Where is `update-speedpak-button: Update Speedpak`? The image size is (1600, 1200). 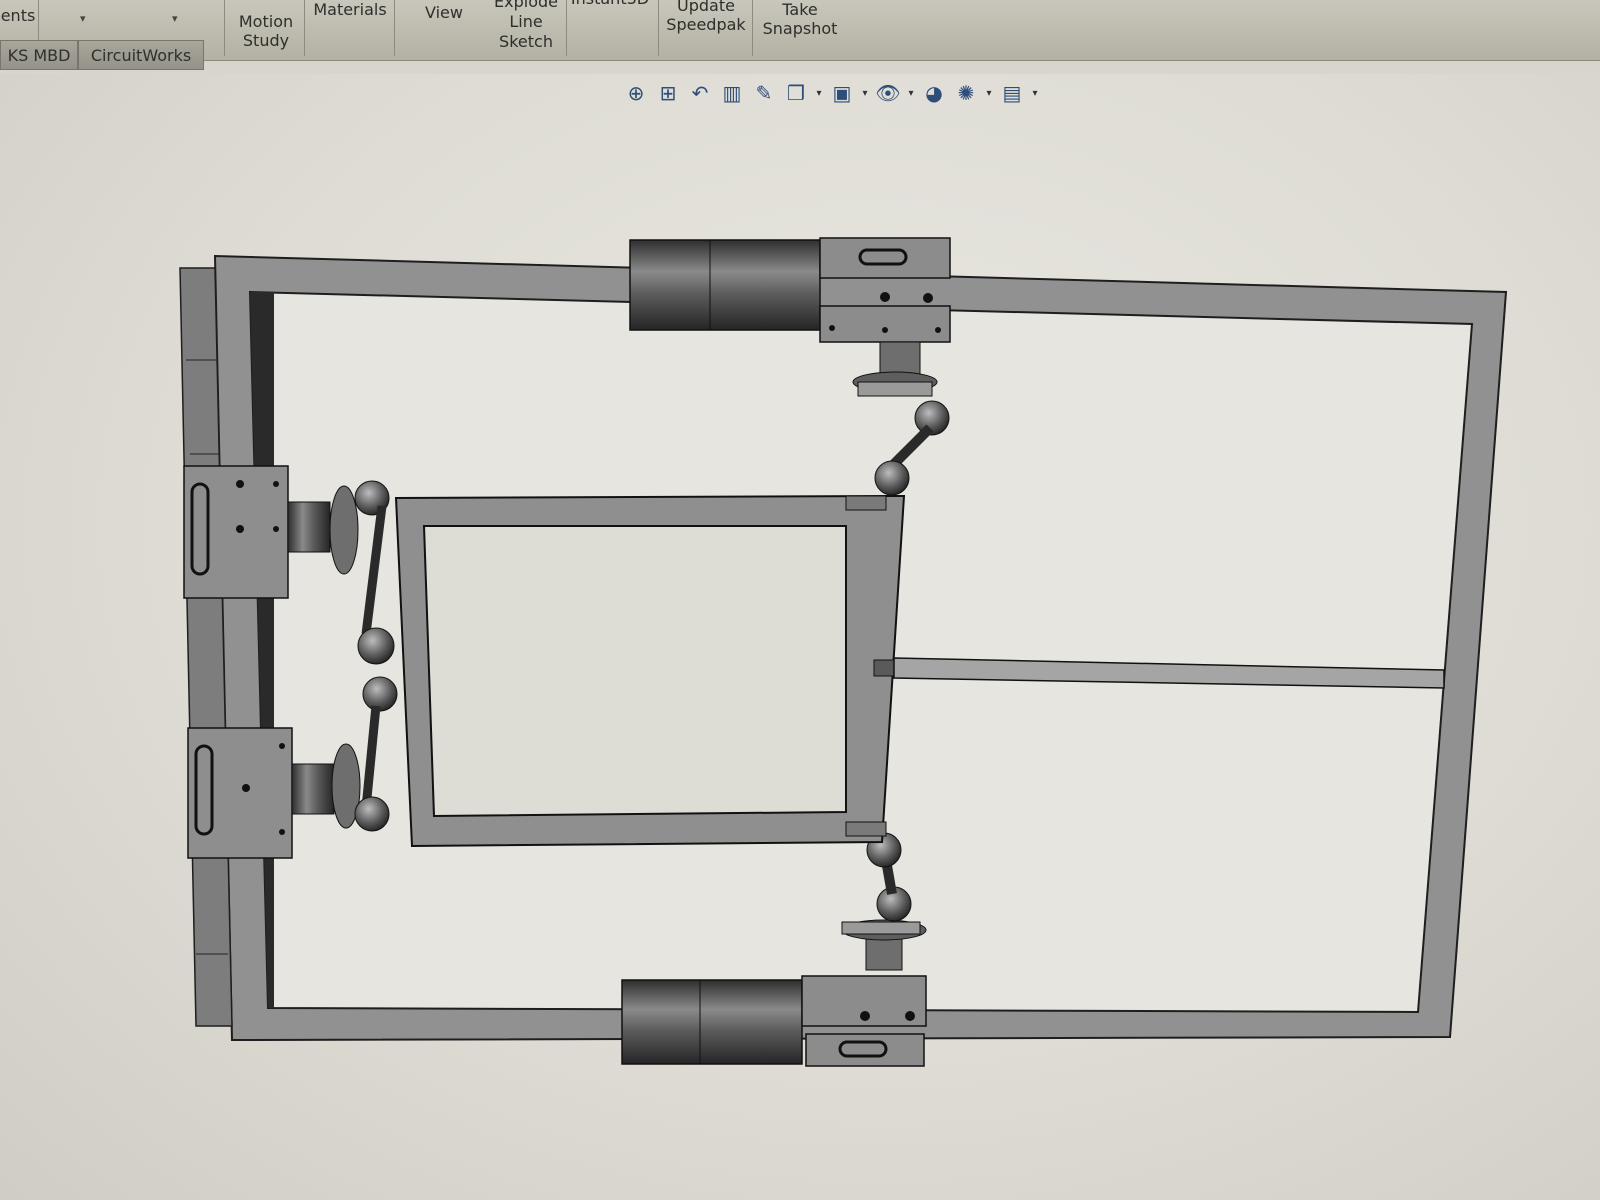
update-speedpak-button: Update Speedpak is located at coordinates (706, 28).